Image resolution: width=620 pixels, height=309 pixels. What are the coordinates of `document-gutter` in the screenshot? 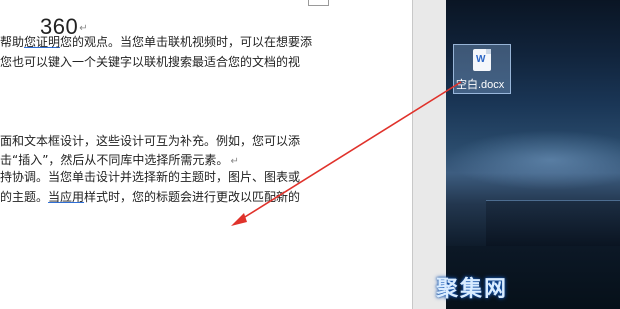 It's located at (429, 154).